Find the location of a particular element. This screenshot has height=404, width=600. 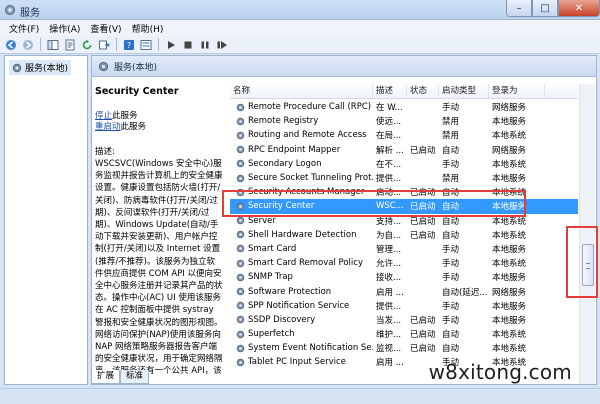

service-name: RPC Endpoint Mapper is located at coordinates (294, 149).